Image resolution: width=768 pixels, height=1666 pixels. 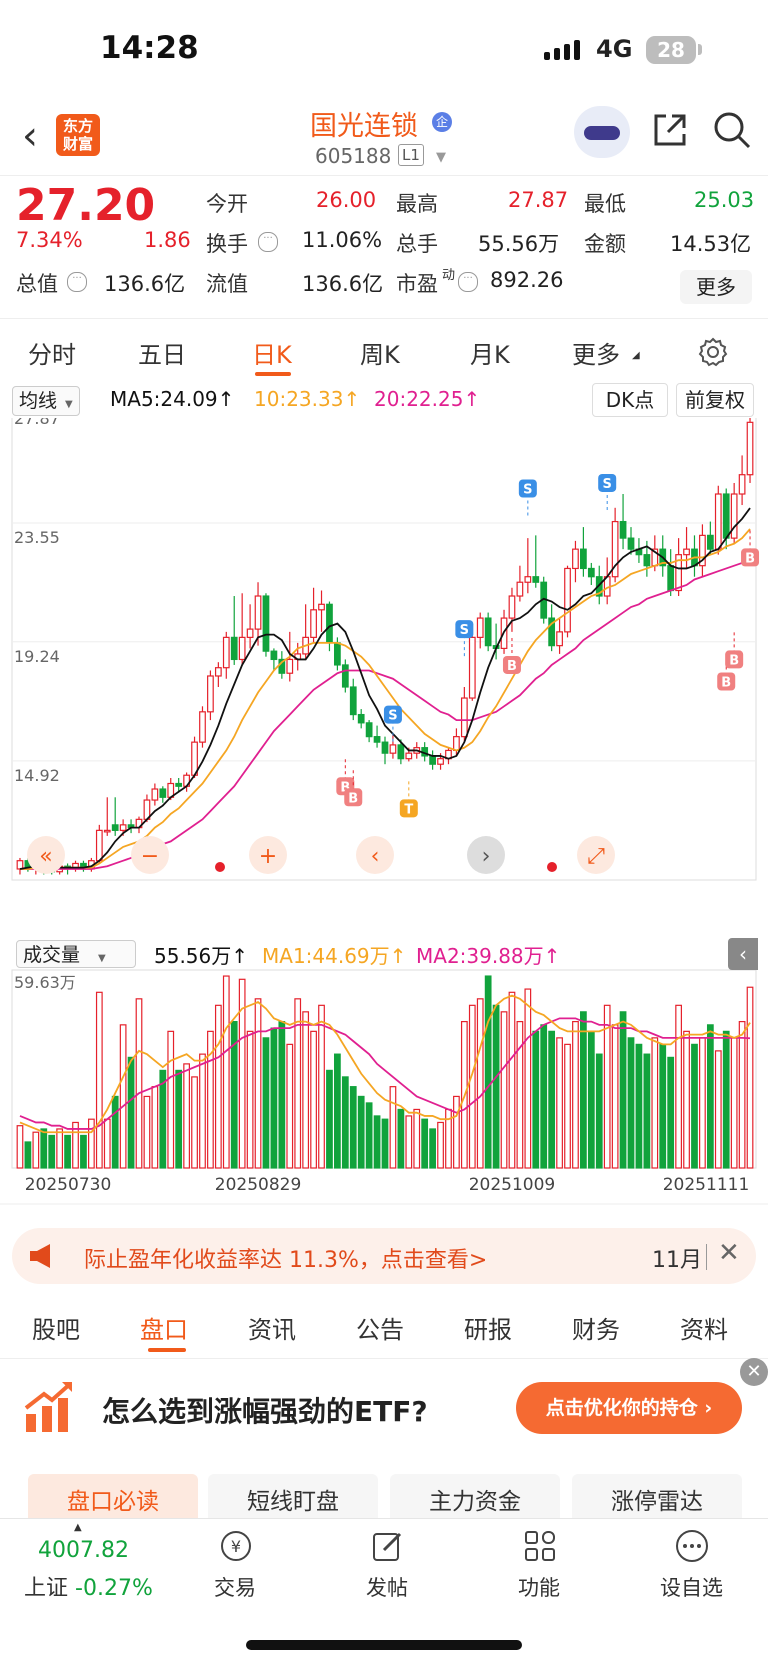 I want to click on pe-label: 市盈, so click(x=417, y=284).